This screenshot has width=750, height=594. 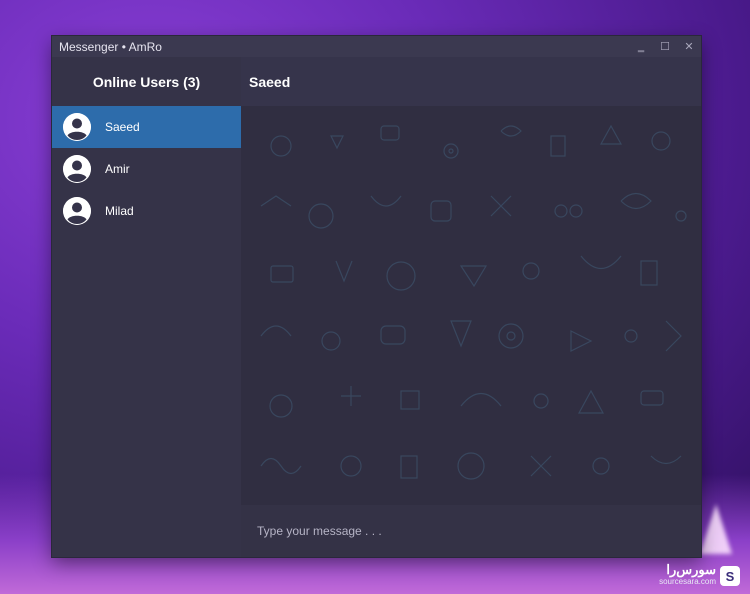 I want to click on window-controls: ‗ ☐ ✕, so click(x=665, y=46).